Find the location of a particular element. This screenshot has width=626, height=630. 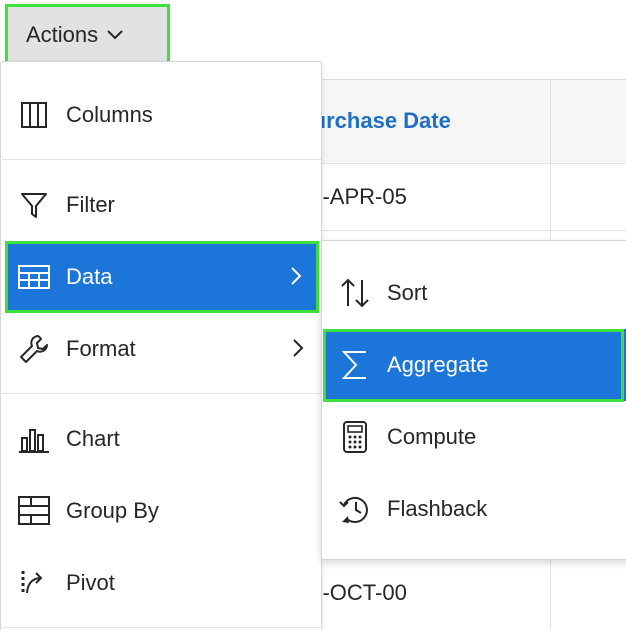

filter-icon is located at coordinates (34, 205).